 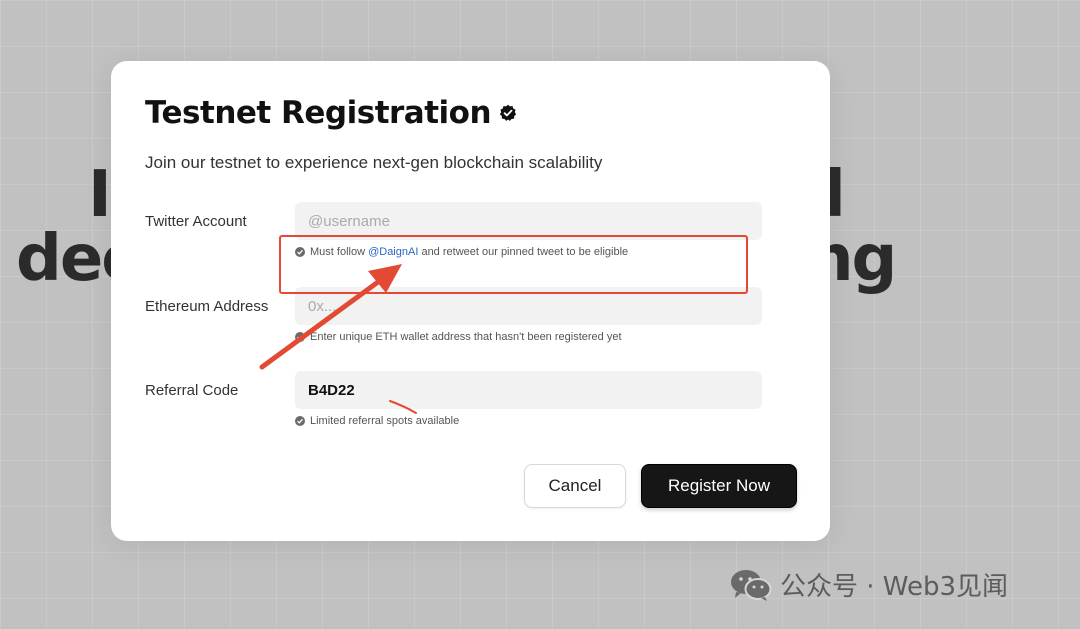 I want to click on watermark: 公众号 · Web3见闻, so click(x=869, y=584).